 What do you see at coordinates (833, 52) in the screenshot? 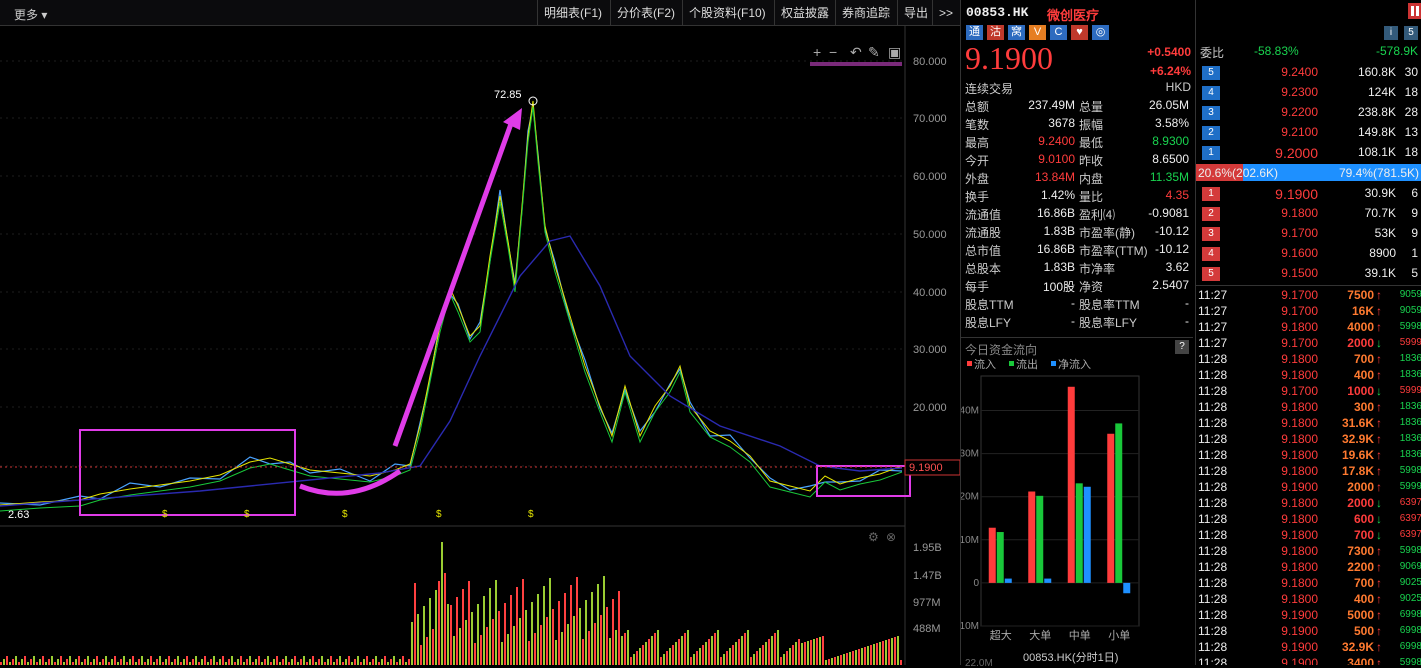
I see `chart-tool-1: −` at bounding box center [833, 52].